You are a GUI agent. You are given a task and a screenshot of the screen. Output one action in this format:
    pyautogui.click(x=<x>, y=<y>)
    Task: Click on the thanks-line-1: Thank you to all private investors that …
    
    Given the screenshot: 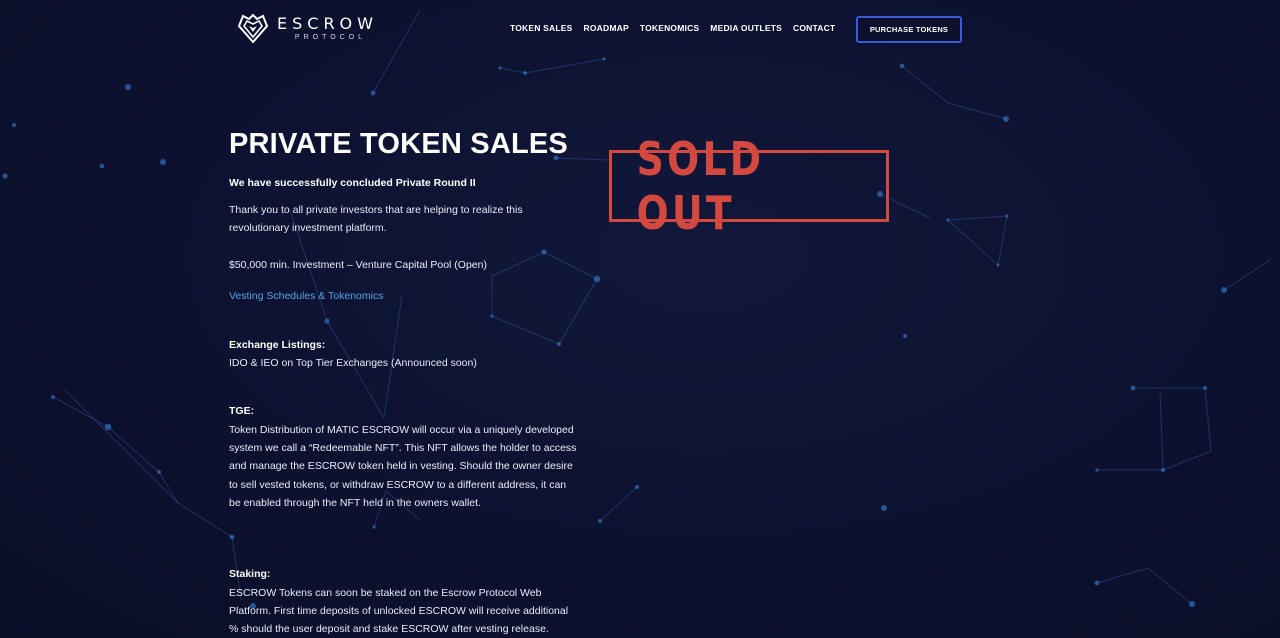 What is the action you would take?
    pyautogui.click(x=376, y=210)
    